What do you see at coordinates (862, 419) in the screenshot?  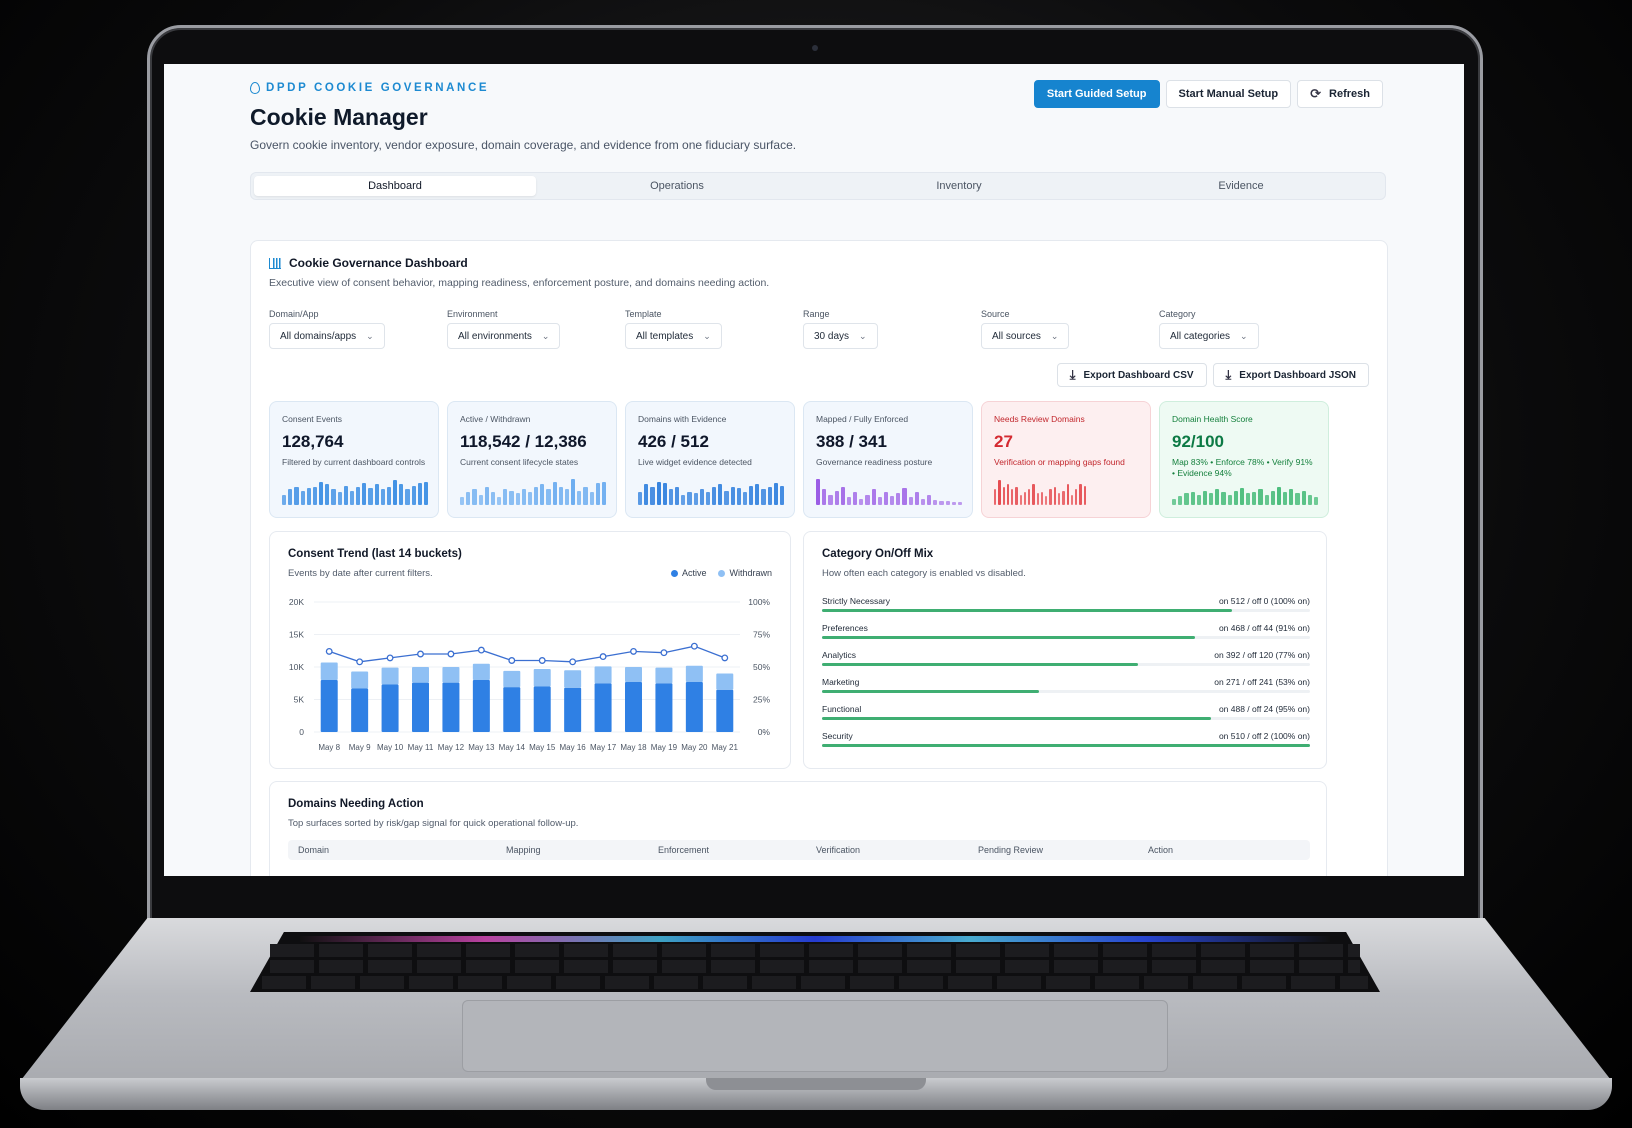 I see `kpi-label: Mapped / Fully Enforced` at bounding box center [862, 419].